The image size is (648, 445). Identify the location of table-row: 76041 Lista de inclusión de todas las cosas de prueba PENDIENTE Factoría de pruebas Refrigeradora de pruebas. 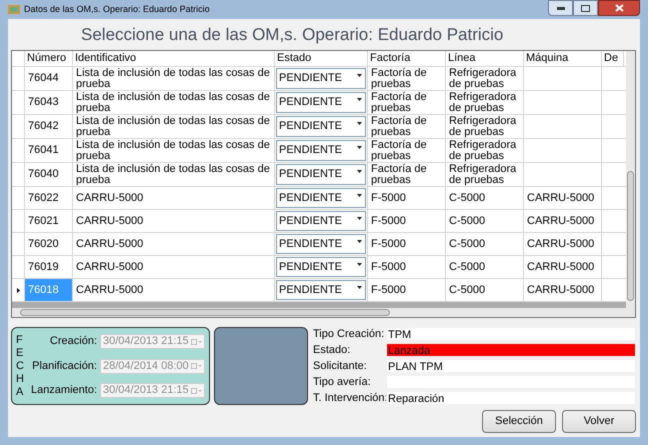
(319, 151).